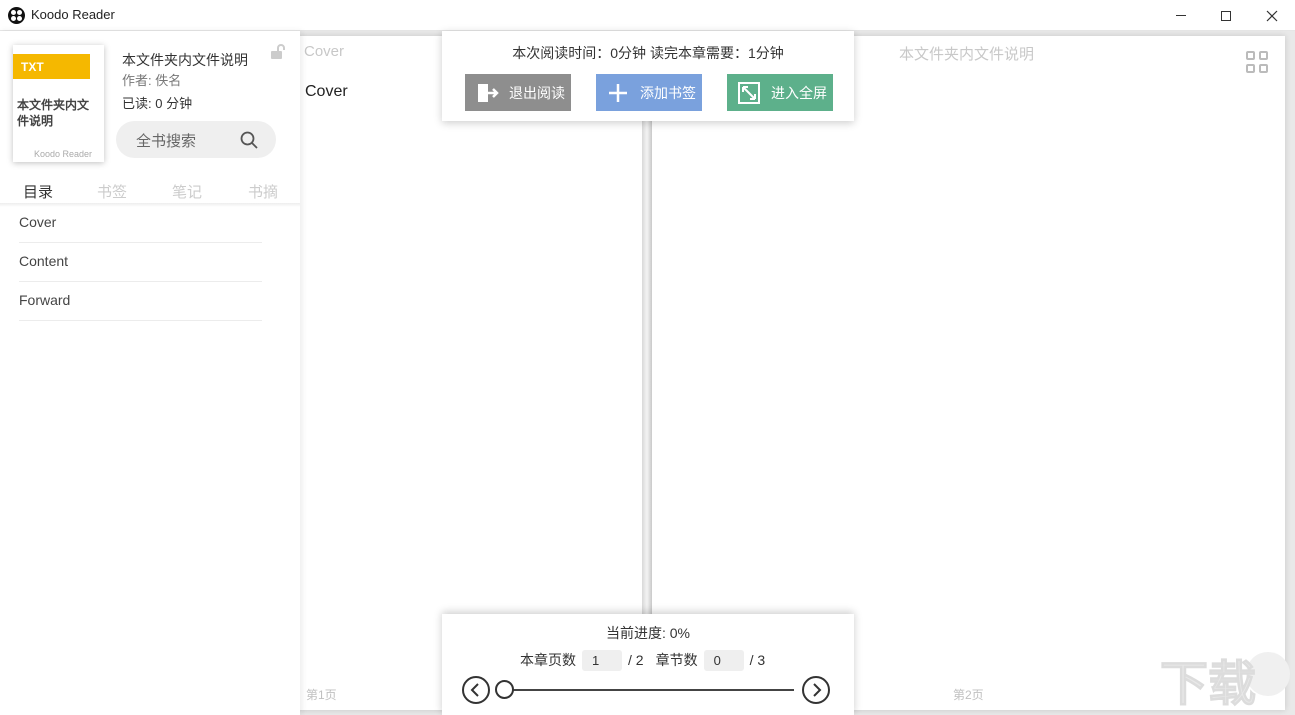 The image size is (1295, 715). I want to click on cover-brand: Koodo Reader, so click(62, 154).